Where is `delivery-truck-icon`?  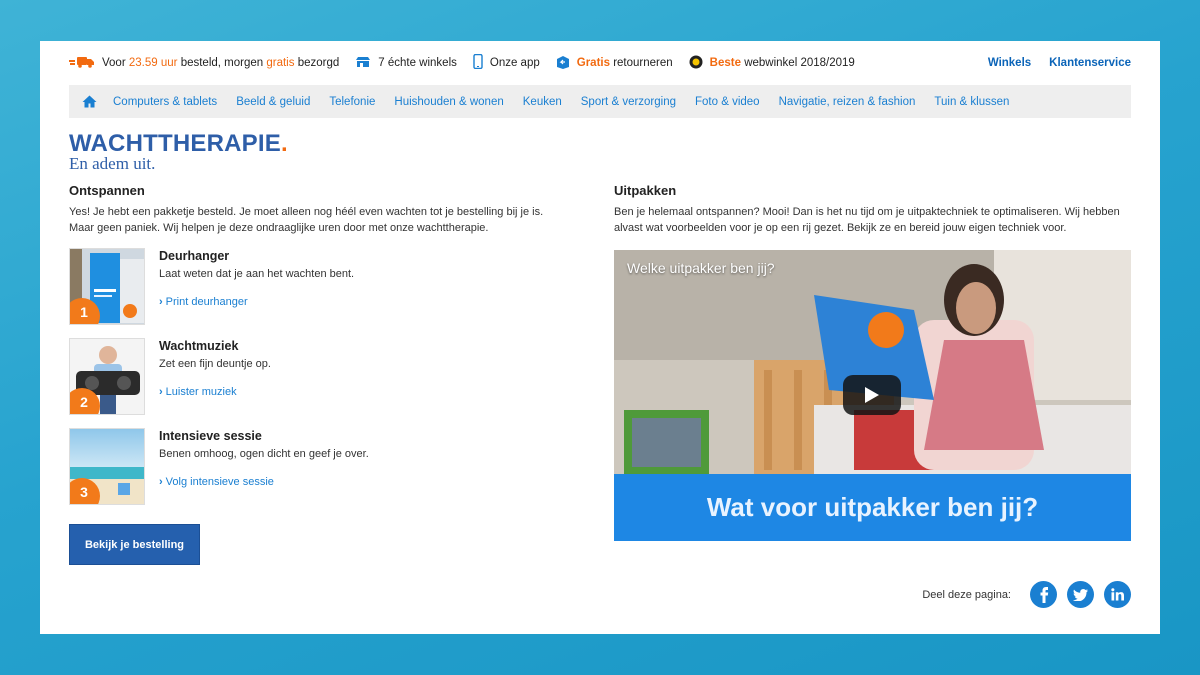
delivery-truck-icon is located at coordinates (82, 63).